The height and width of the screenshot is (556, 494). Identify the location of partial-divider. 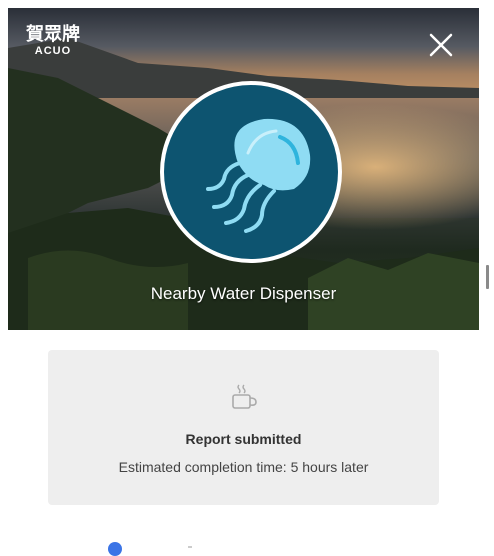
(190, 547).